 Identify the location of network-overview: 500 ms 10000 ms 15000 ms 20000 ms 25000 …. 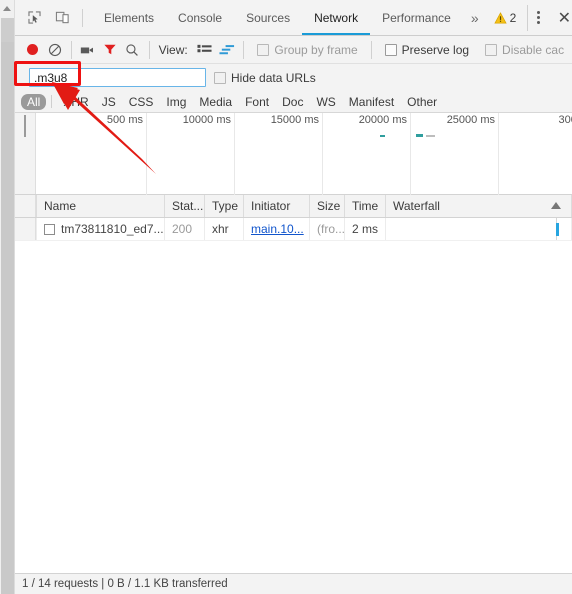
(293, 154).